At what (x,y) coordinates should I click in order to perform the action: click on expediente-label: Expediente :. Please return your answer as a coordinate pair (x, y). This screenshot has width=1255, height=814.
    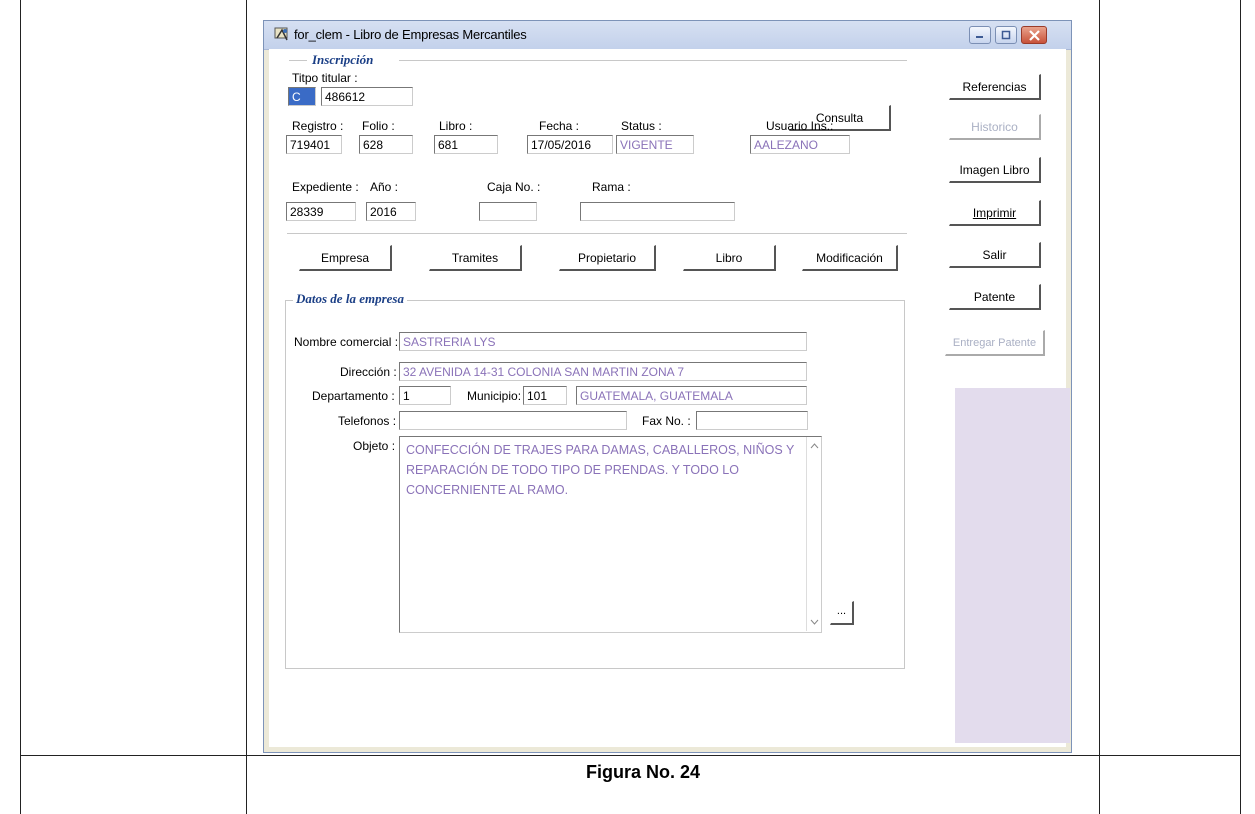
    Looking at the image, I should click on (325, 187).